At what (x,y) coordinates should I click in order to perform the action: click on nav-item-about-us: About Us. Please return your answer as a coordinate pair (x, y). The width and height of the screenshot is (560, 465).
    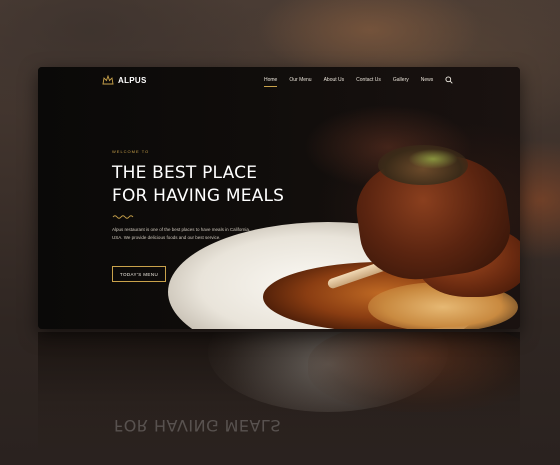
    Looking at the image, I should click on (334, 80).